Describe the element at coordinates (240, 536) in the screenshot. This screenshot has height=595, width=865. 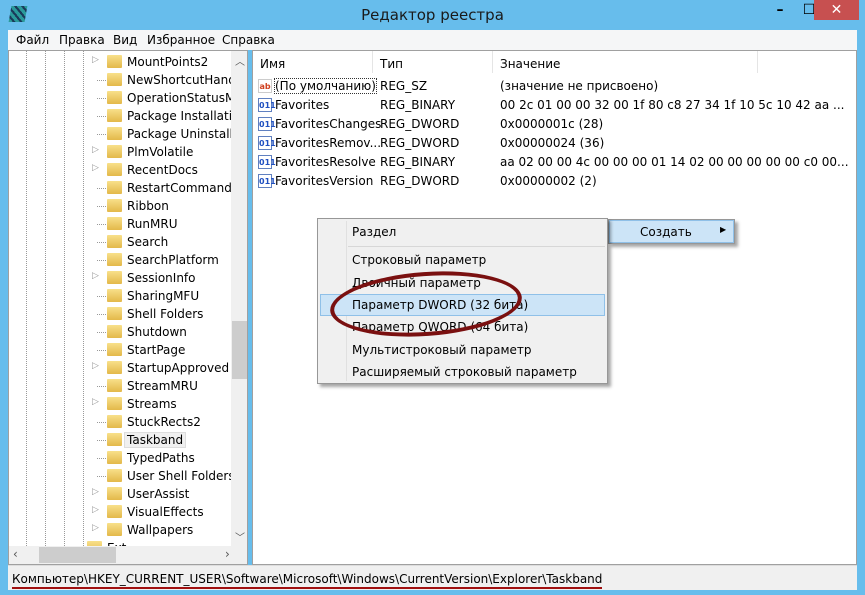
I see `scroll-down-icon: ﹀` at that location.